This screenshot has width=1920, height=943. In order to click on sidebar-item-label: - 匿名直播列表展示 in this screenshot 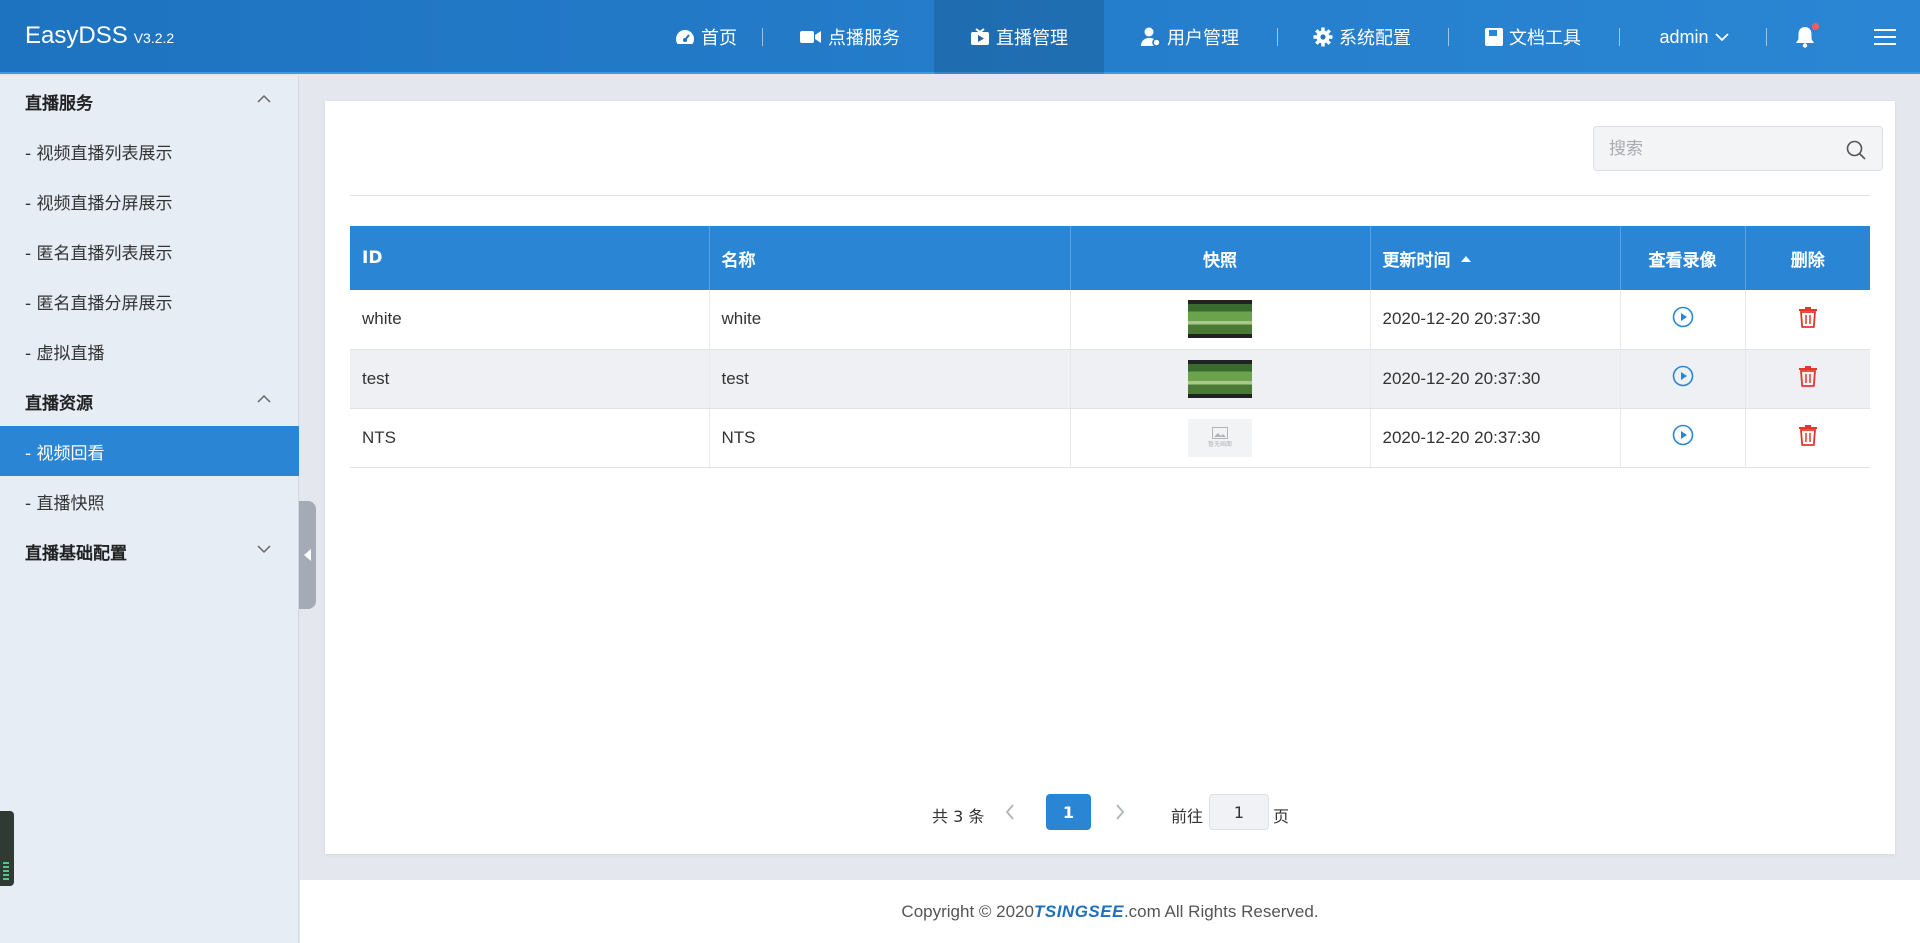, I will do `click(99, 253)`.